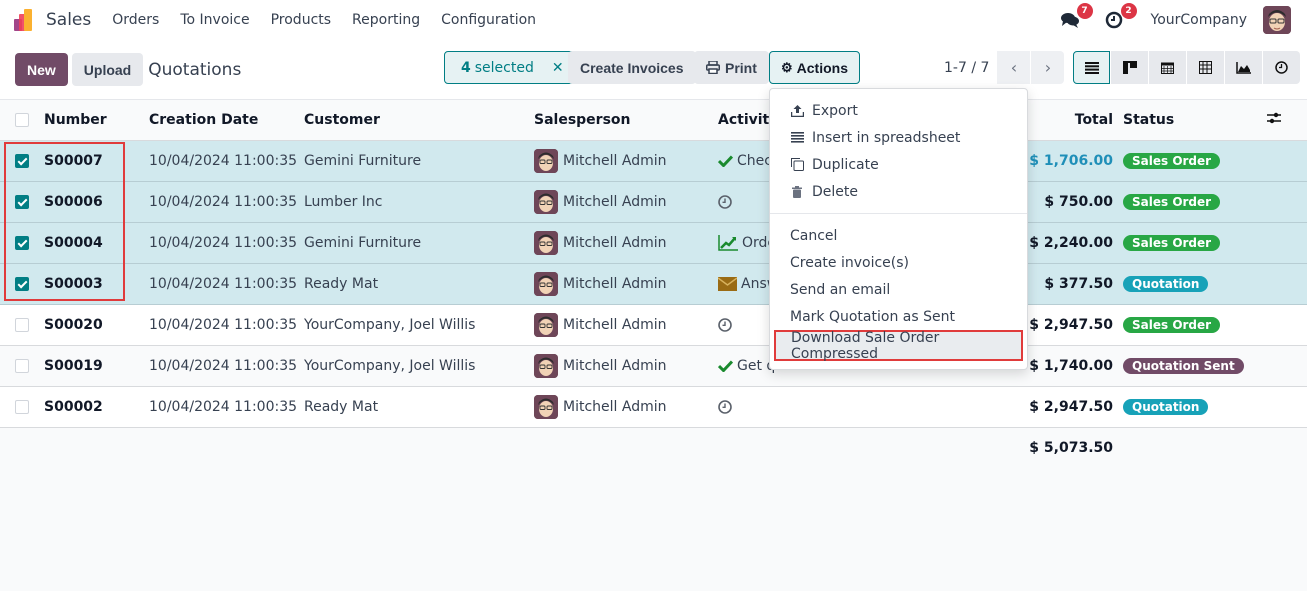 The height and width of the screenshot is (591, 1307). Describe the element at coordinates (22, 119) in the screenshot. I see `select-all-checkbox` at that location.